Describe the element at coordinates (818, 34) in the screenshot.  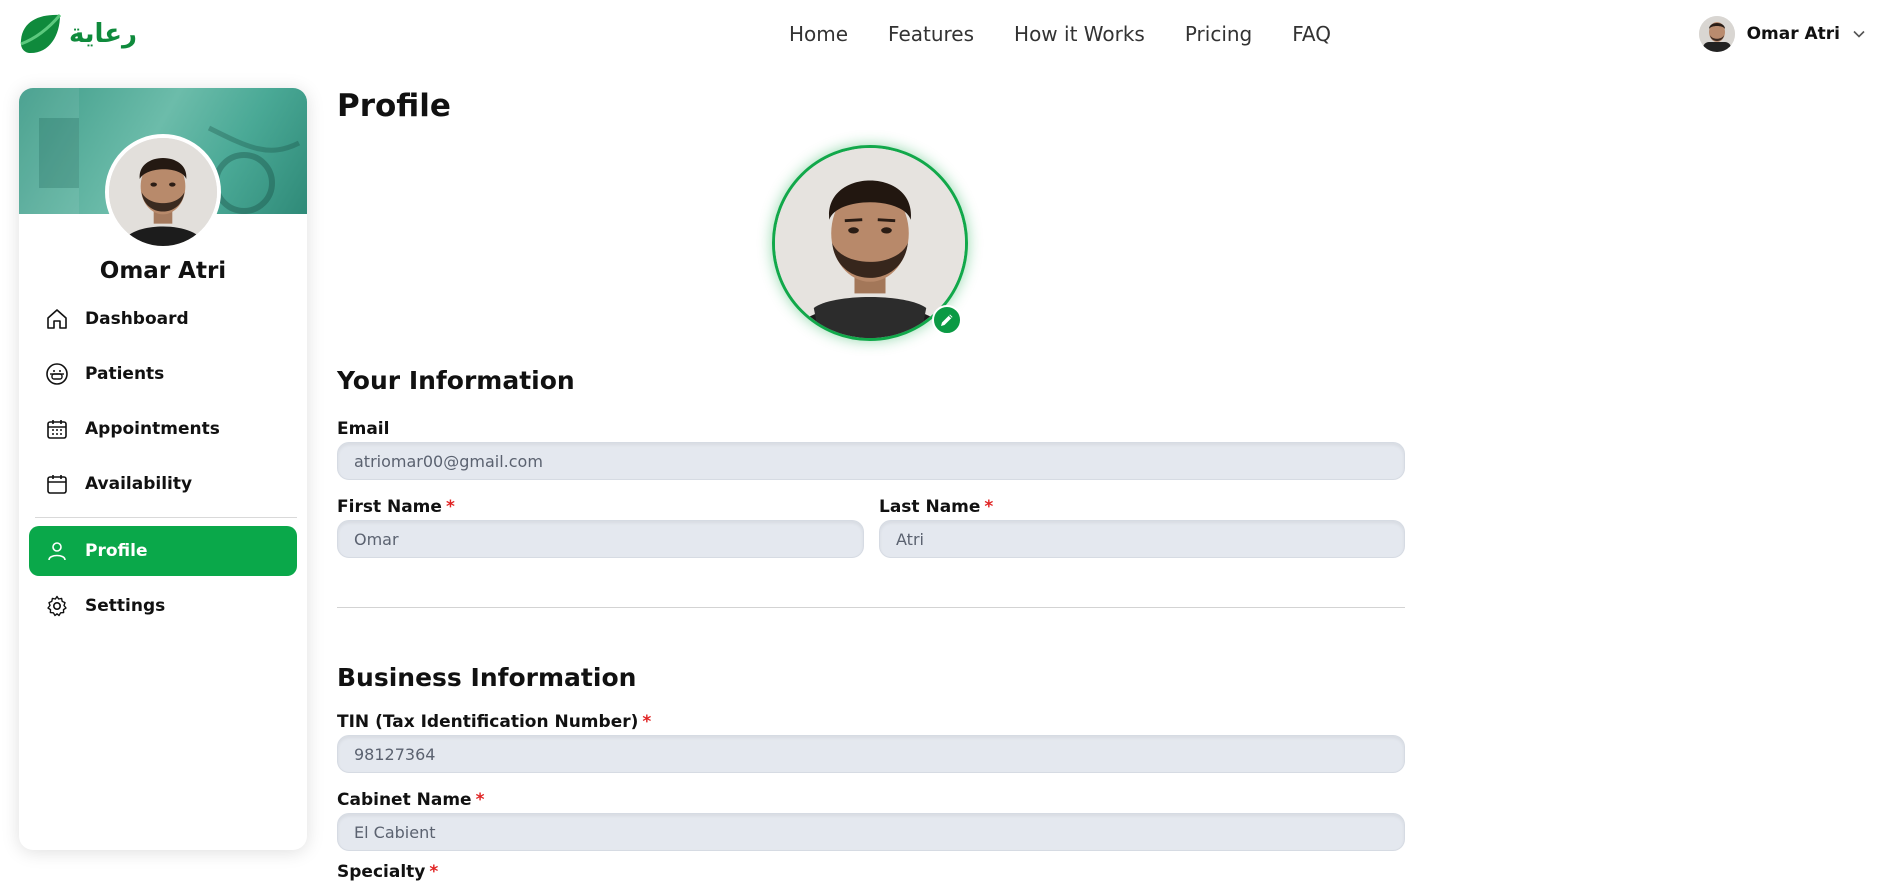
I see `nav-home: Home` at that location.